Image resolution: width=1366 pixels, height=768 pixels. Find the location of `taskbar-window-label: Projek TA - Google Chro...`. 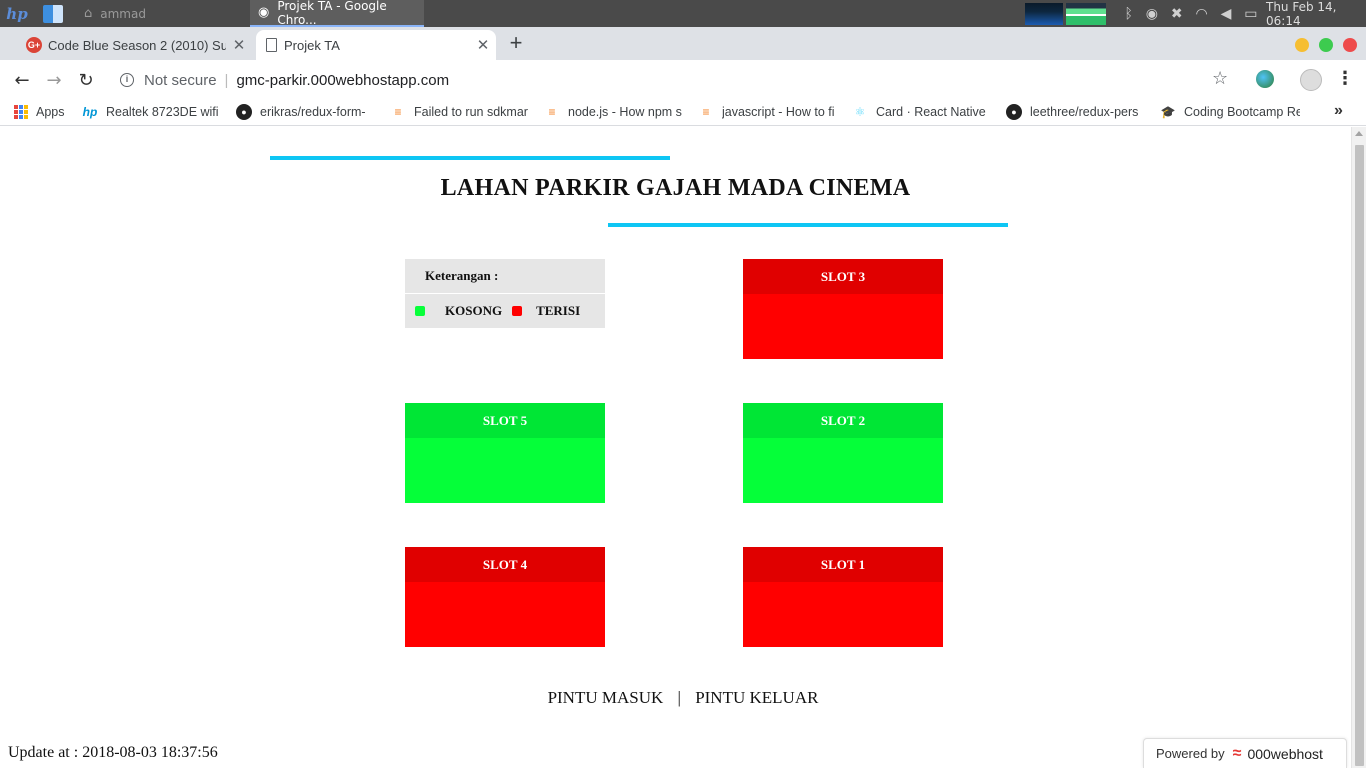

taskbar-window-label: Projek TA - Google Chro... is located at coordinates (332, 13).